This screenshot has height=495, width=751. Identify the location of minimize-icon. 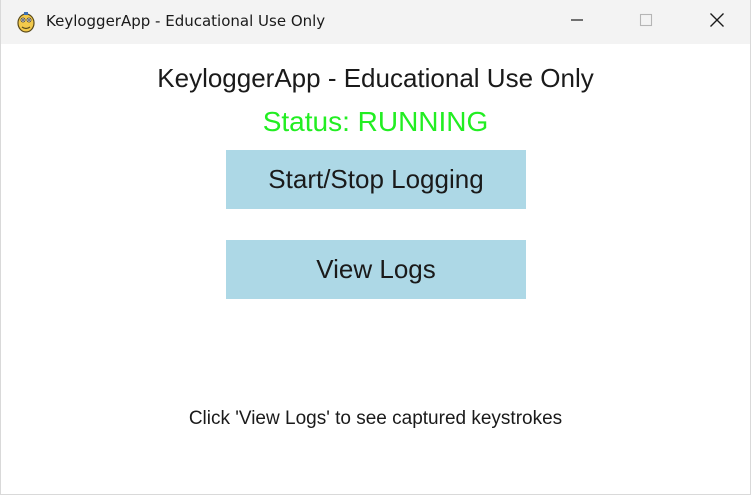
(577, 22).